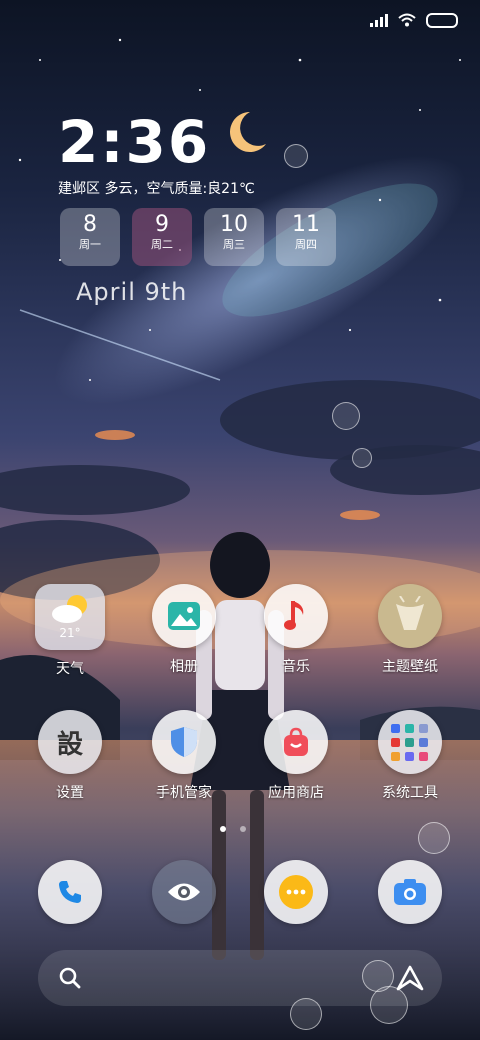  I want to click on day-card: 10 周三, so click(234, 237).